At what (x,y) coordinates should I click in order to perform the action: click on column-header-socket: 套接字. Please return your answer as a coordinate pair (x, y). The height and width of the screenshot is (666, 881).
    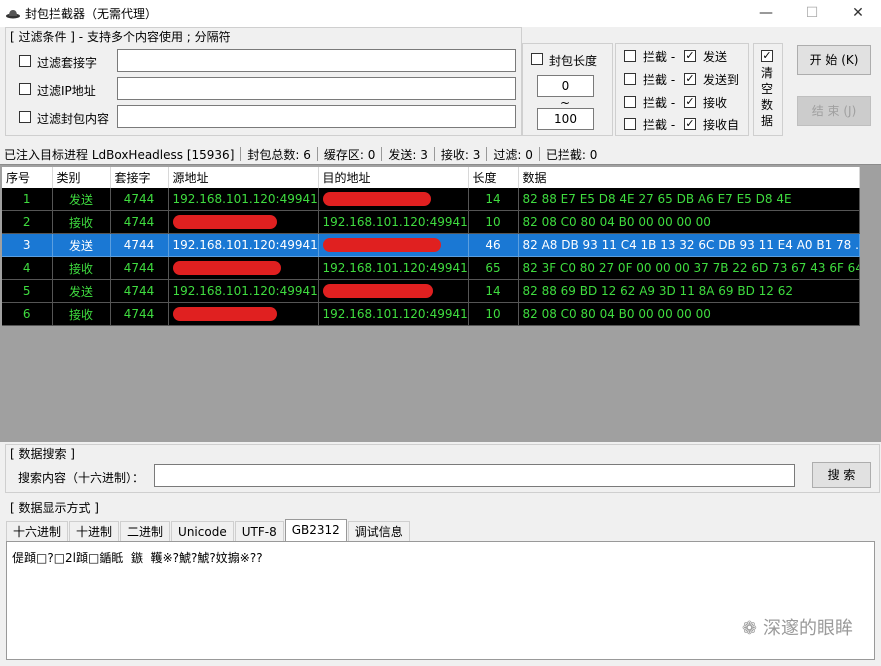
    Looking at the image, I should click on (139, 177).